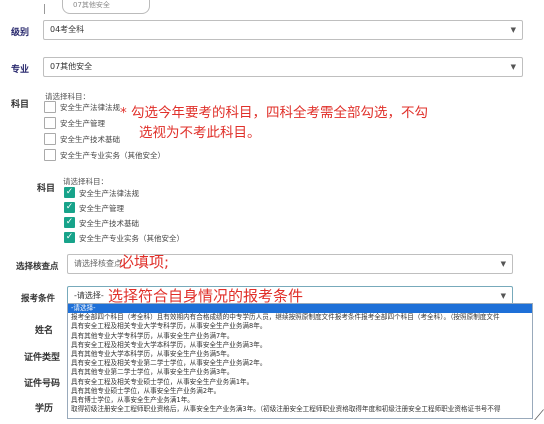 Image resolution: width=544 pixels, height=424 pixels. What do you see at coordinates (300, 400) in the screenshot?
I see `dropdown-option: 具有博士学位，从事安全生产业务满1年。` at bounding box center [300, 400].